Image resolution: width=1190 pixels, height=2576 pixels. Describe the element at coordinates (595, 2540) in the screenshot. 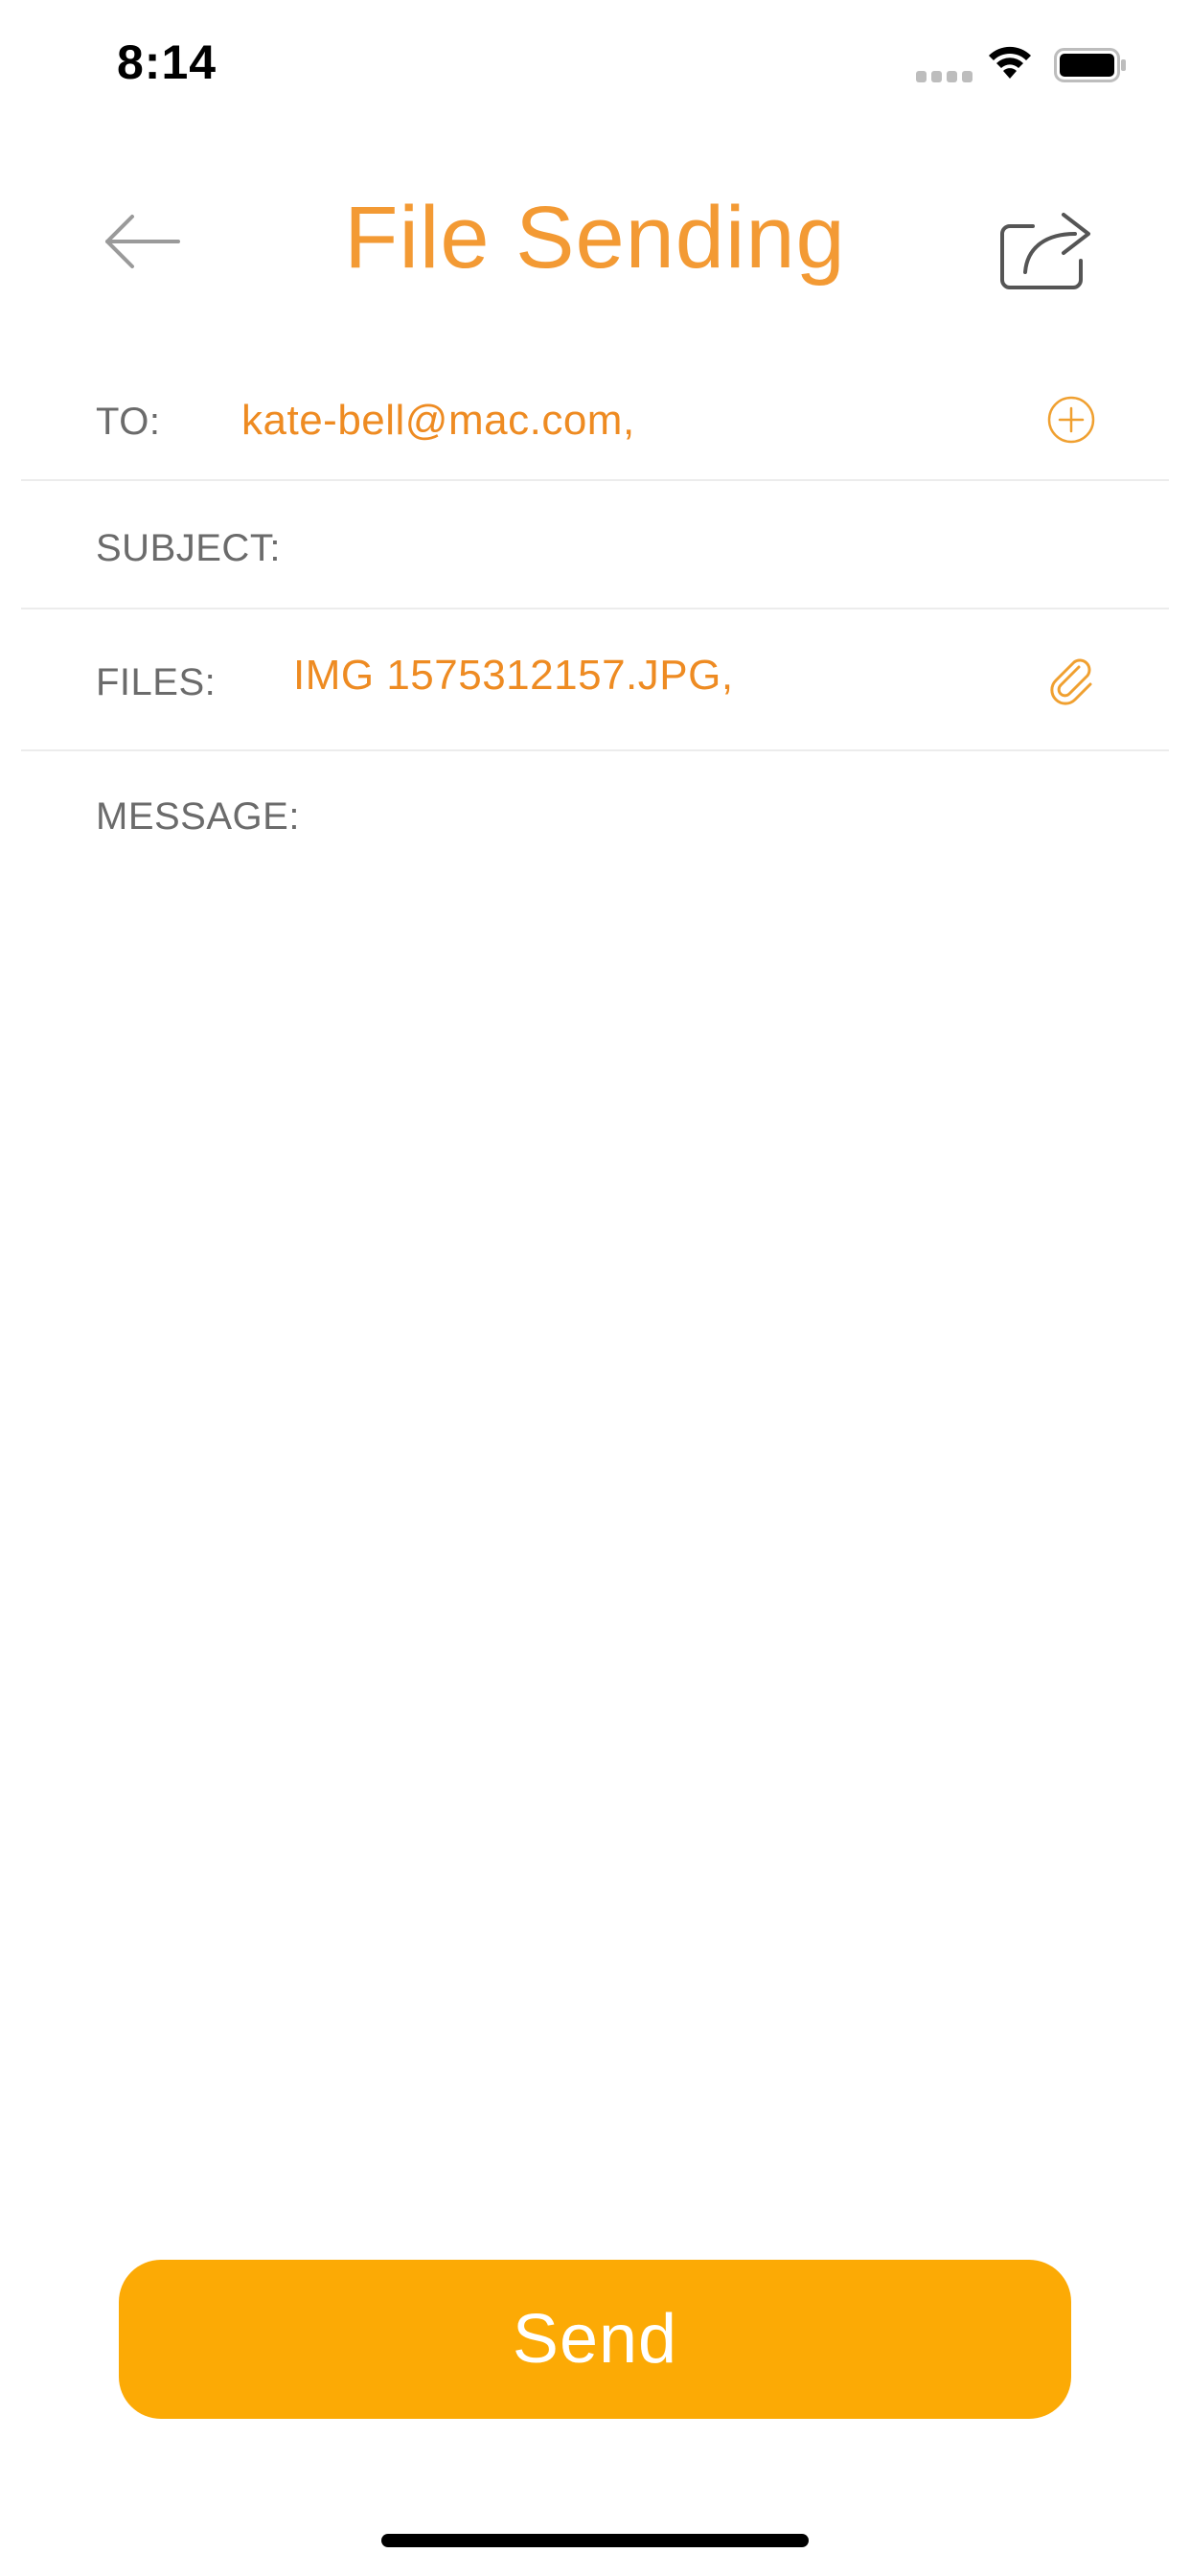

I see `home-indicator` at that location.